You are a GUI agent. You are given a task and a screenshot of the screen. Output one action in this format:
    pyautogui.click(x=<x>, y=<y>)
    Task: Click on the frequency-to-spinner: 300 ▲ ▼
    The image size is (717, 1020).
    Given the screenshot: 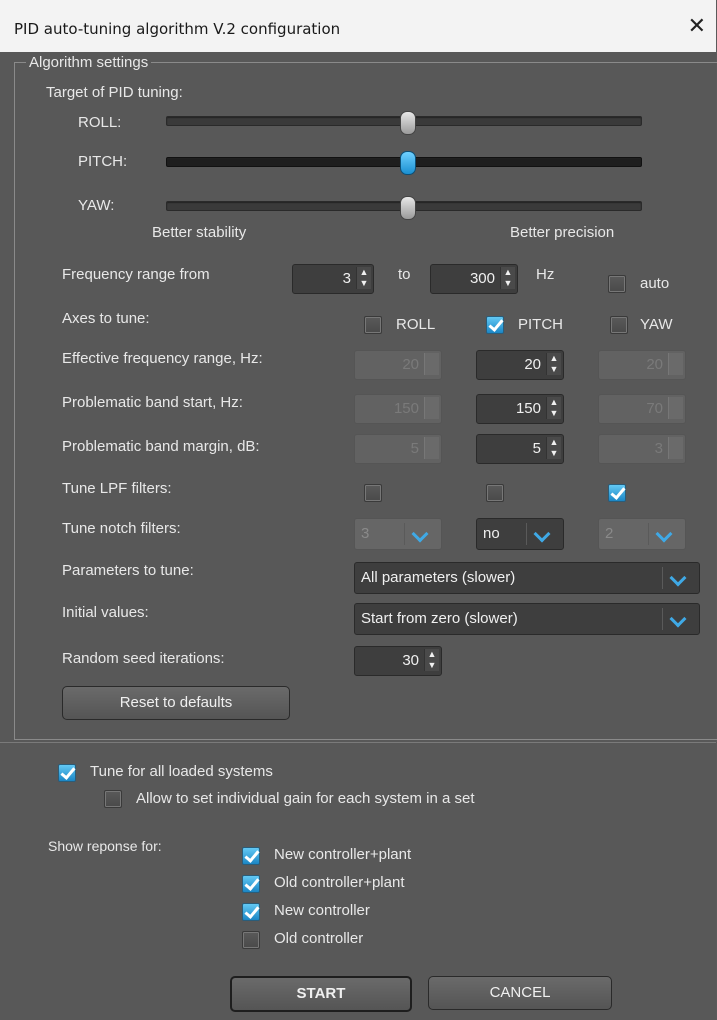 What is the action you would take?
    pyautogui.click(x=474, y=279)
    